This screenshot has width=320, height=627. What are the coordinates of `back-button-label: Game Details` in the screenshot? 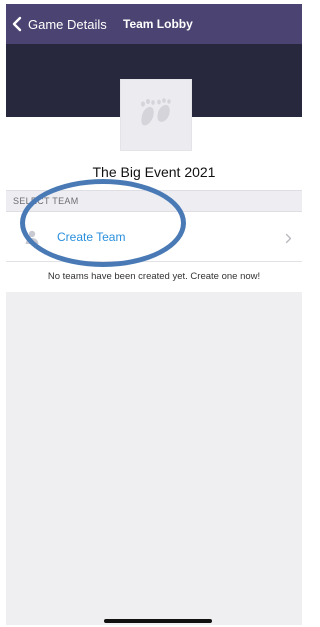 It's located at (67, 24).